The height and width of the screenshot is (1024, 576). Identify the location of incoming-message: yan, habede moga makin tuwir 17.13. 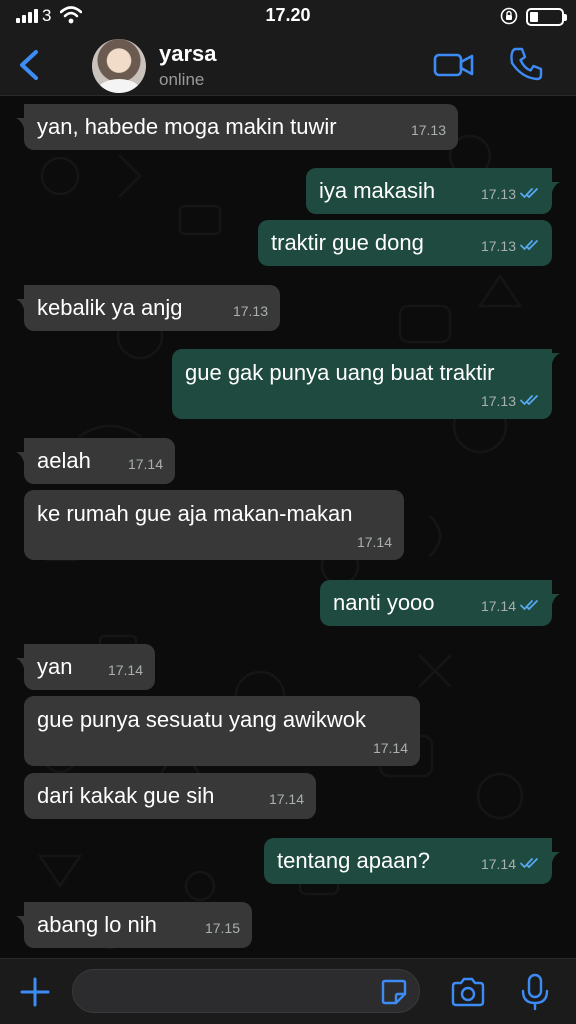
(237, 127).